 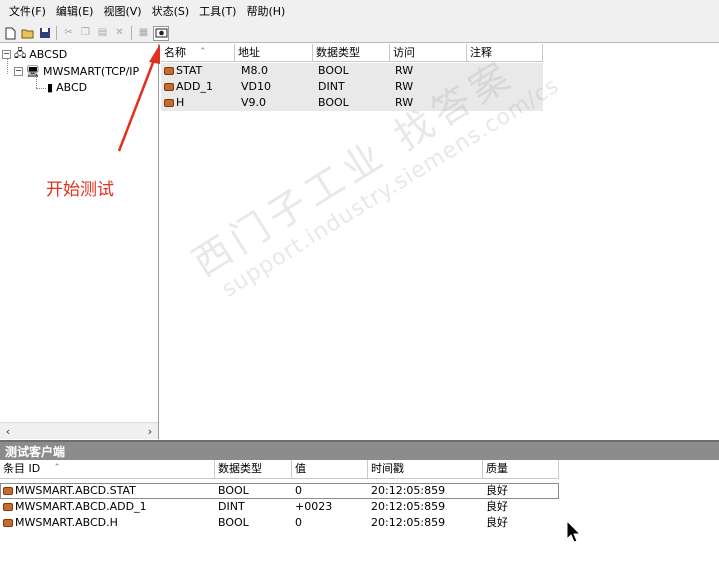 I want to click on table-row: MWSMART.ABCD.H BOOL 0 20:12:05:859 良好, so click(x=359, y=523).